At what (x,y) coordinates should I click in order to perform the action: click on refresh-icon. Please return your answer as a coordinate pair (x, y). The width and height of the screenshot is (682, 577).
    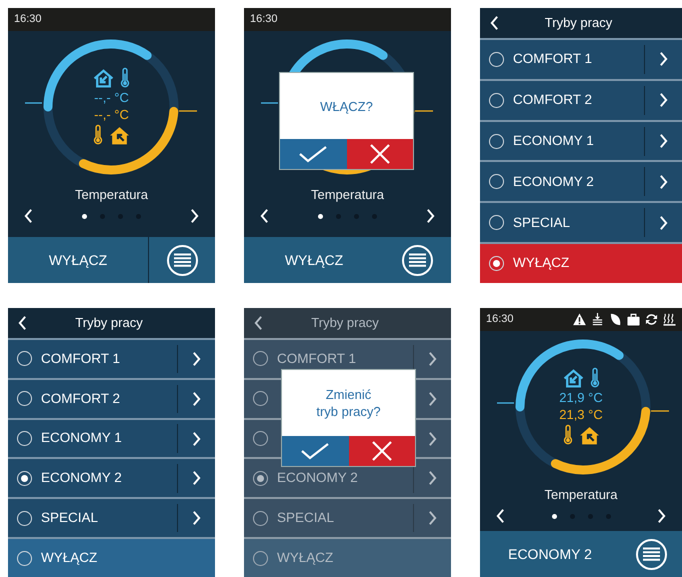
    Looking at the image, I should click on (651, 319).